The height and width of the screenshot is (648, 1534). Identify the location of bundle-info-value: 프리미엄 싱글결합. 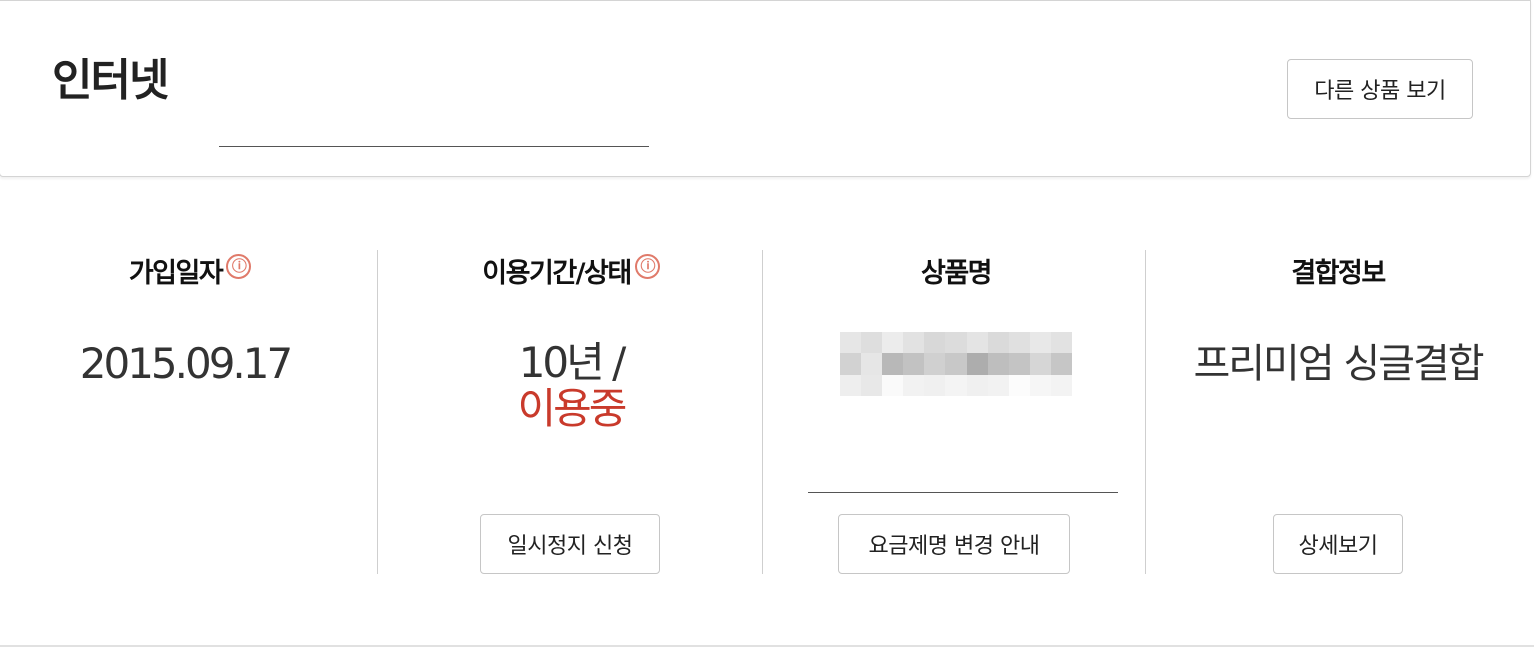
(1338, 364).